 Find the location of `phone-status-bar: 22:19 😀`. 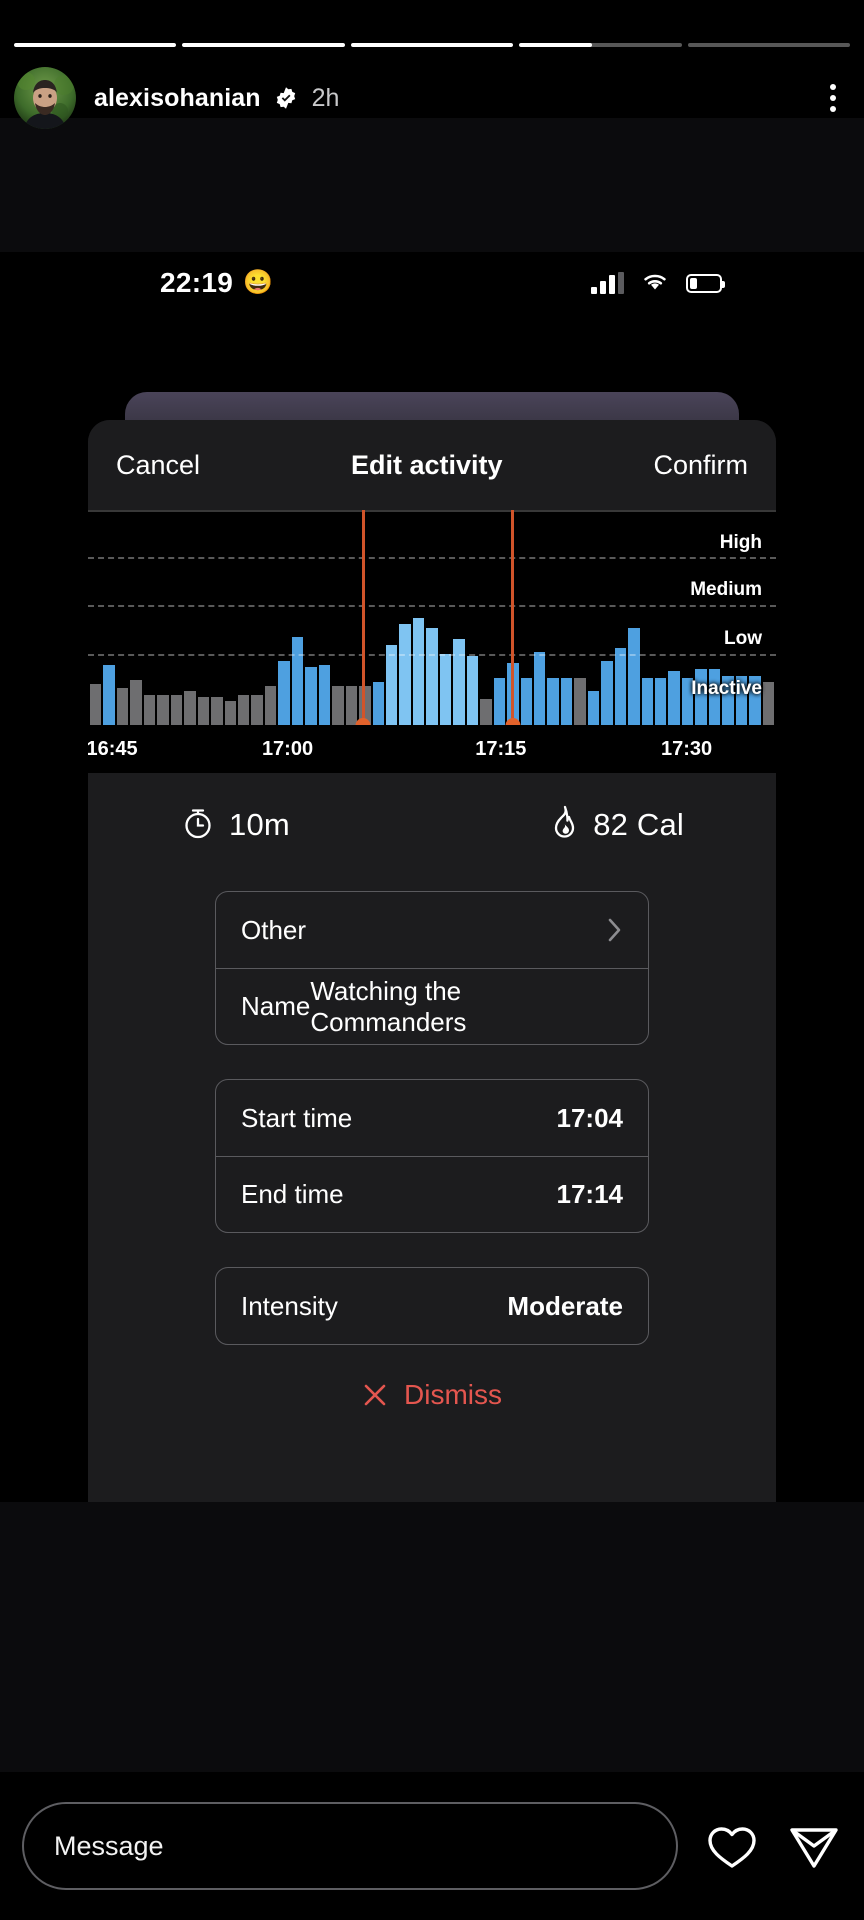

phone-status-bar: 22:19 😀 is located at coordinates (432, 283).